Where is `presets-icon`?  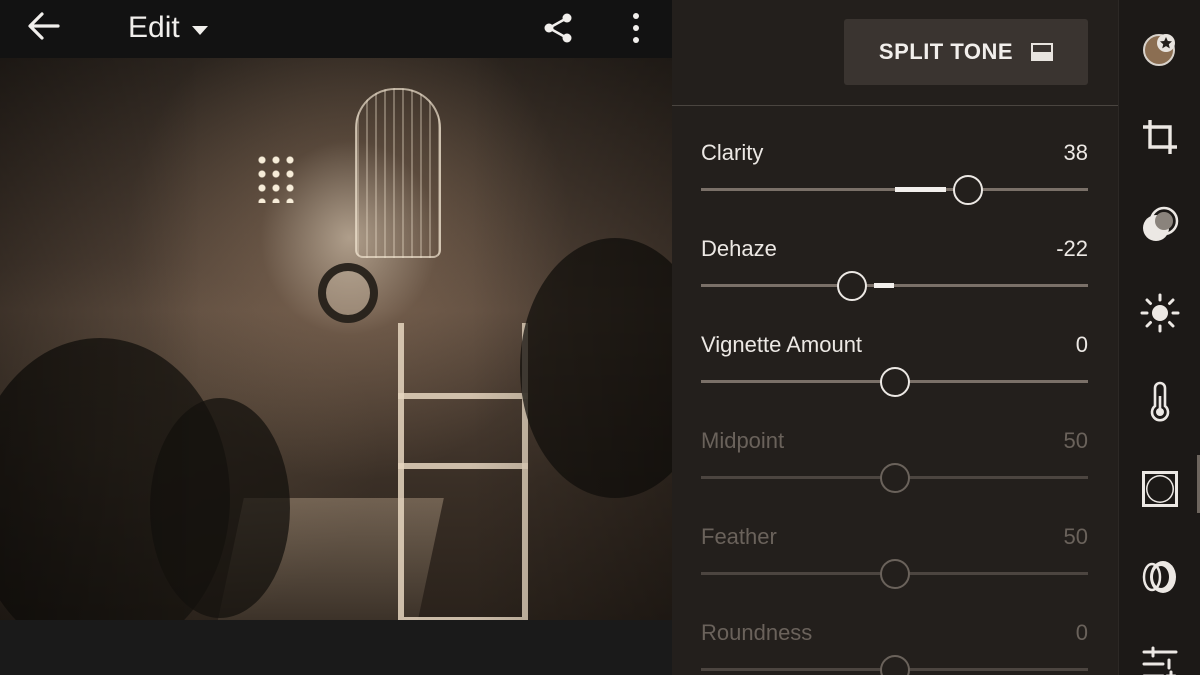 presets-icon is located at coordinates (1160, 49).